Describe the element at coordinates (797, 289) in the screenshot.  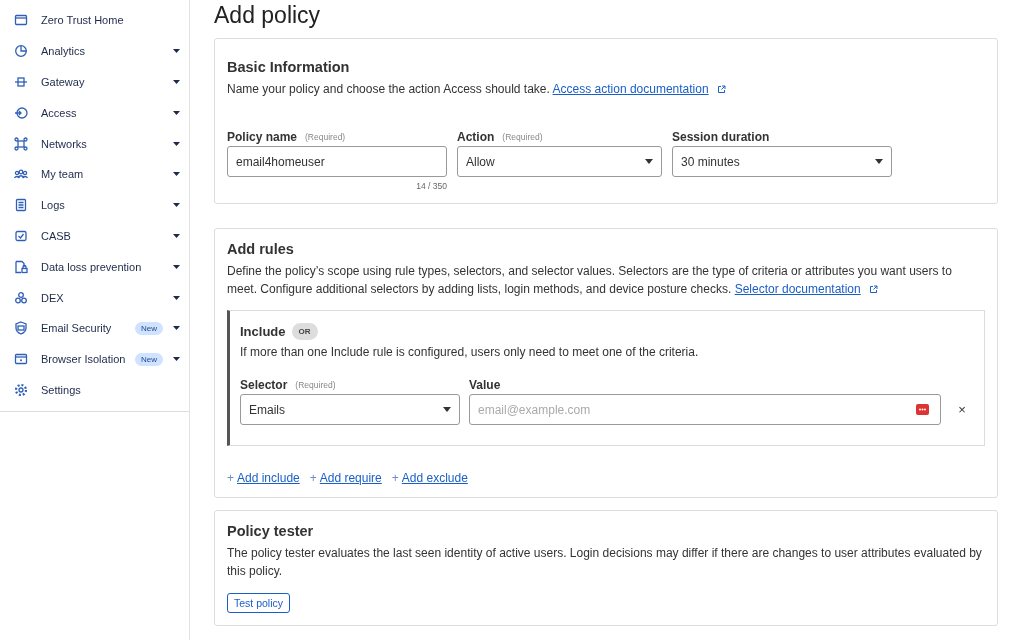
I see `documentation-link: Selector documentation` at that location.